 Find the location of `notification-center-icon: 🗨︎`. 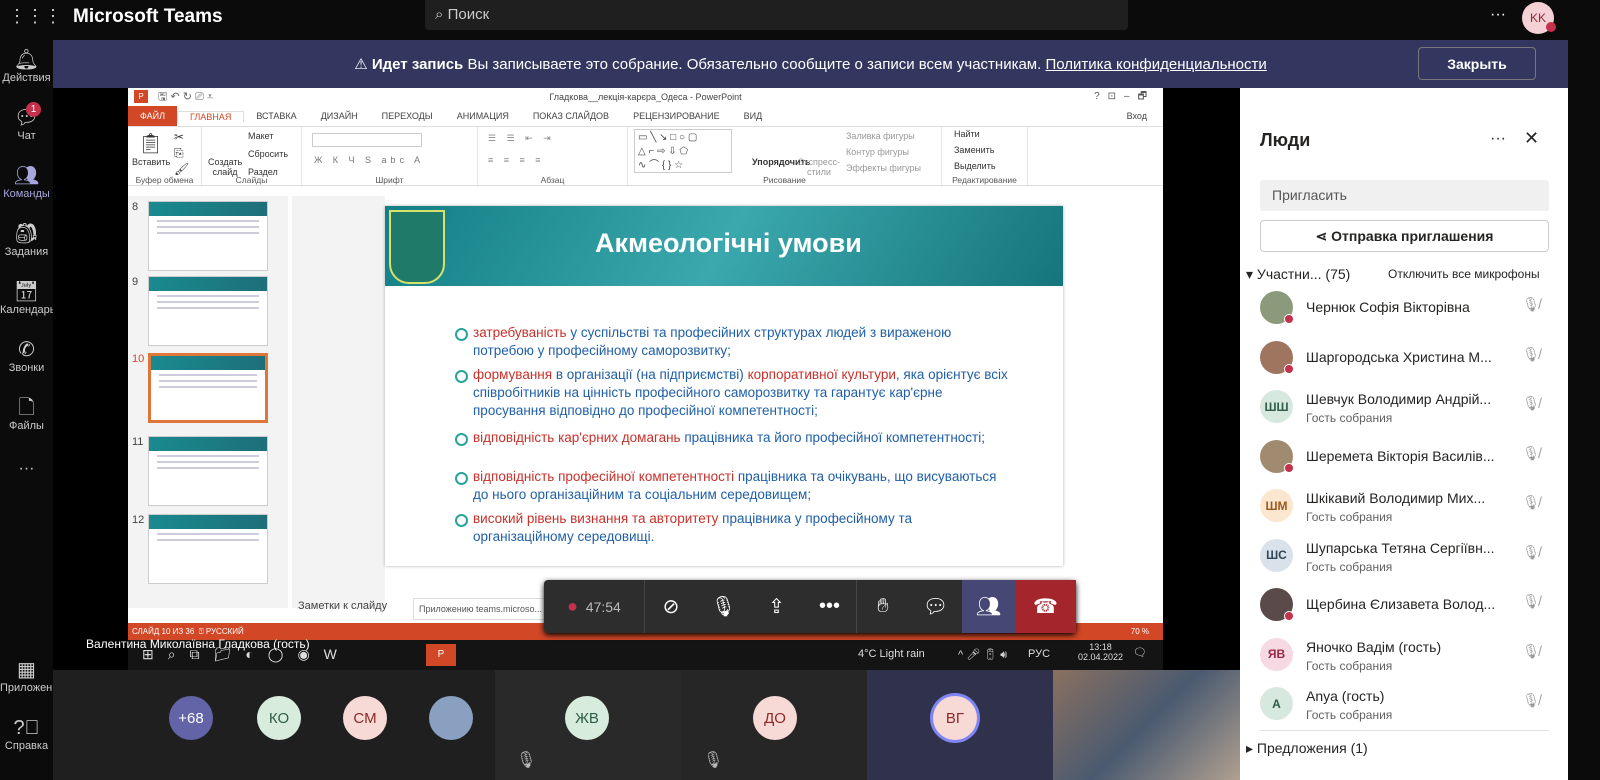

notification-center-icon: 🗨︎ is located at coordinates (1140, 652).